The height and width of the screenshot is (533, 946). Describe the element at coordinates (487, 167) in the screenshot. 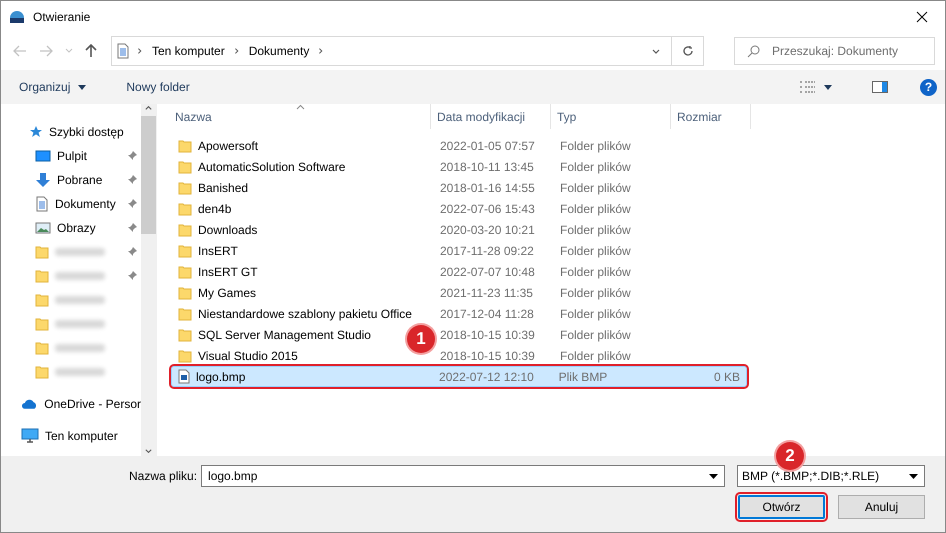

I see `date-cell-text: 2018-10-11 13:45` at that location.